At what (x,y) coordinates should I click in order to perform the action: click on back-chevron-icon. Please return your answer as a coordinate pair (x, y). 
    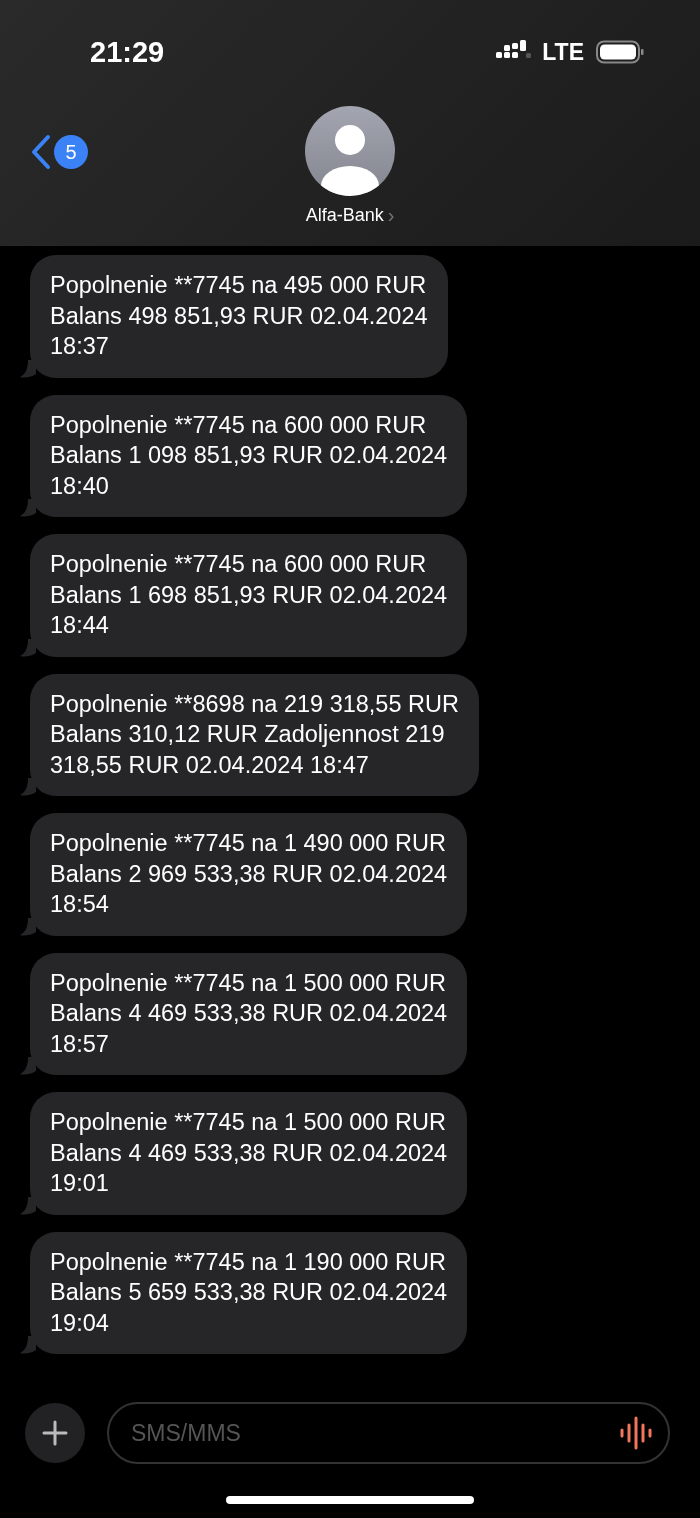
    Looking at the image, I should click on (41, 152).